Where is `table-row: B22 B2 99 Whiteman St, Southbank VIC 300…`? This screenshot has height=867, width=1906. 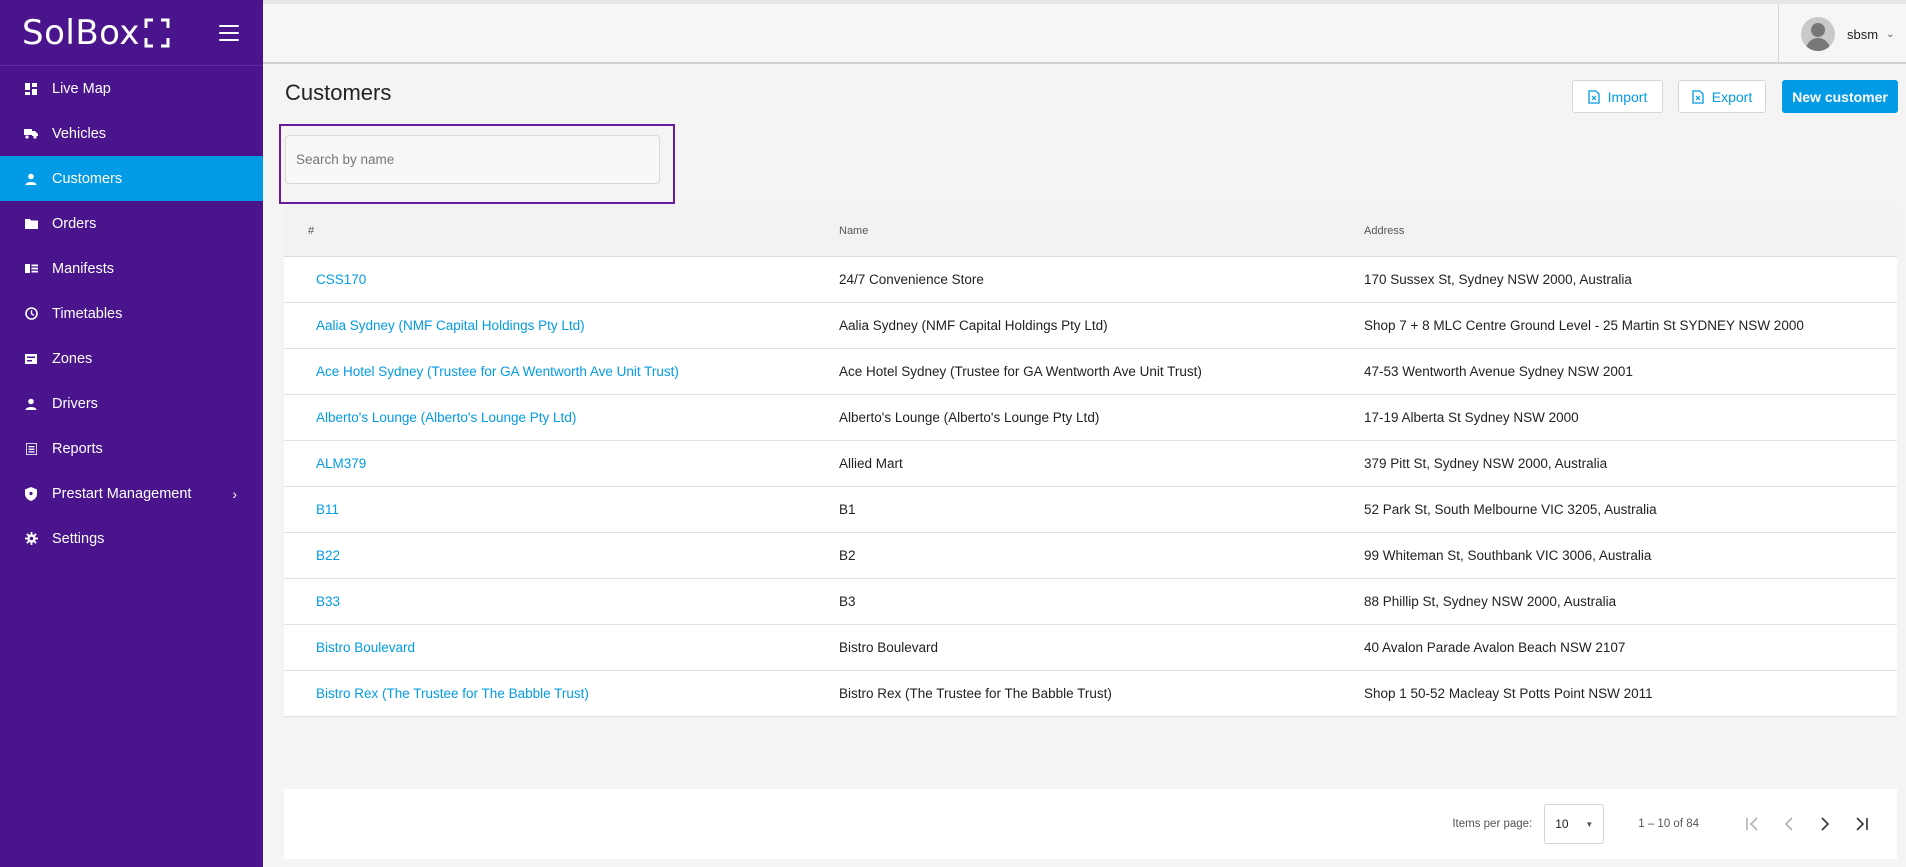
table-row: B22 B2 99 Whiteman St, Southbank VIC 300… is located at coordinates (1090, 555).